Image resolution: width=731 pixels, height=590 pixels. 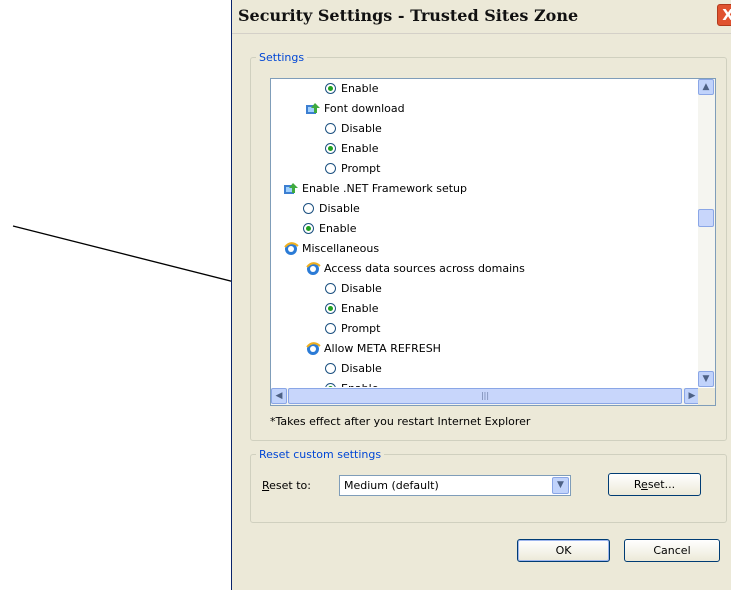 What do you see at coordinates (279, 396) in the screenshot?
I see `scroll-left-button: ◀` at bounding box center [279, 396].